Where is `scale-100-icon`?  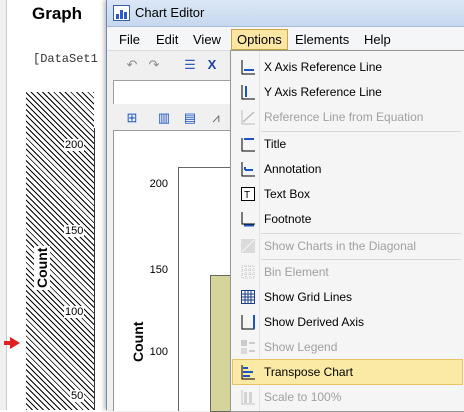
scale-100-icon is located at coordinates (248, 397).